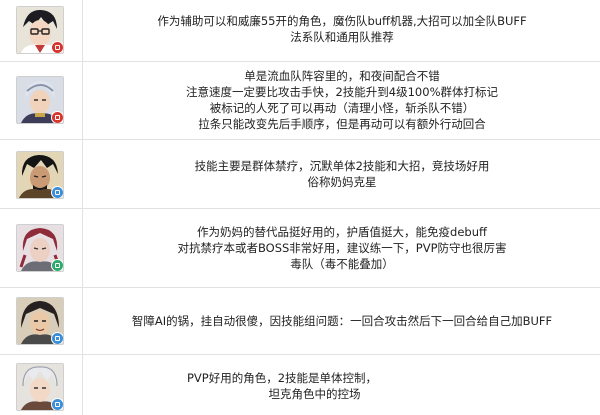  I want to click on description-line: 作为奶妈的替代品挺好用的，护盾值挺大，能免疫debuff, so click(342, 232).